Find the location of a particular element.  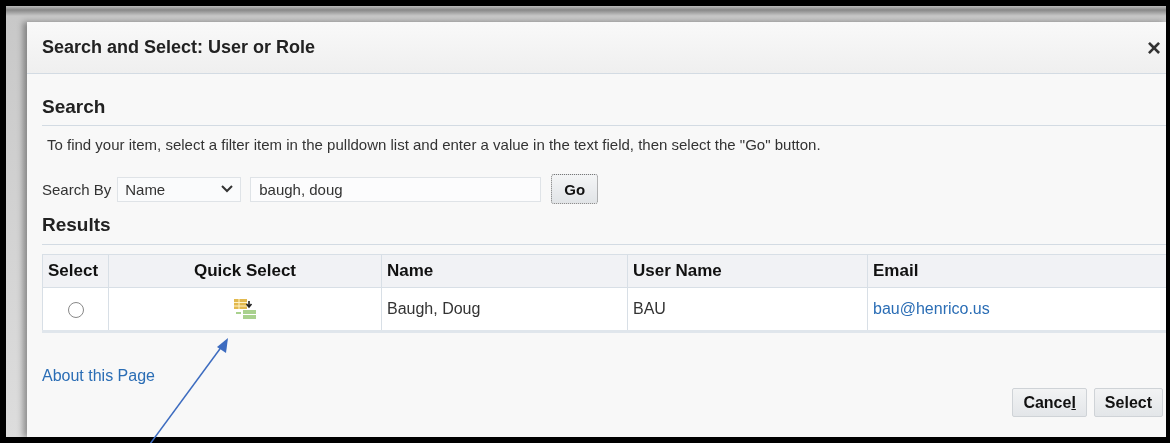

column-header: Email is located at coordinates (1016, 271).